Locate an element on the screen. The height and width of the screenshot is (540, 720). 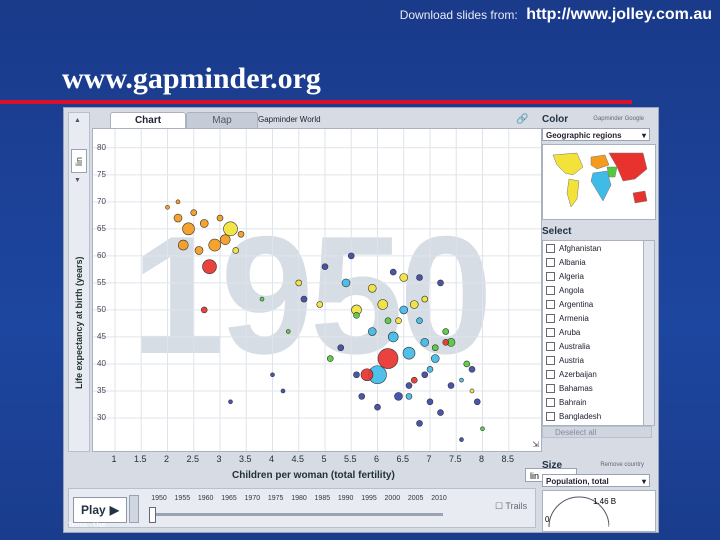
timeline-year: 1995 is located at coordinates (369, 498).